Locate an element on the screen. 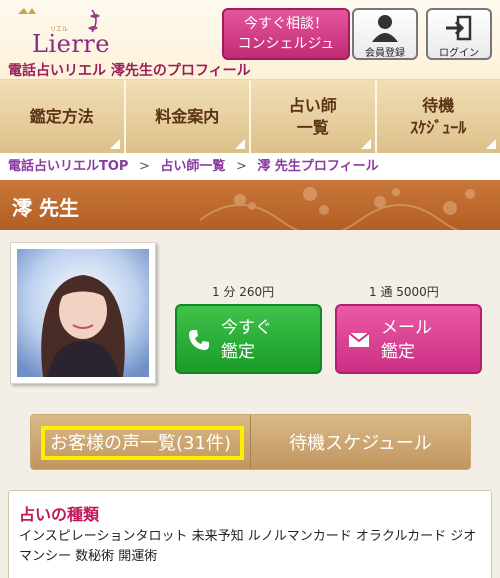 The height and width of the screenshot is (578, 500). profile-photo-frame is located at coordinates (83, 313).